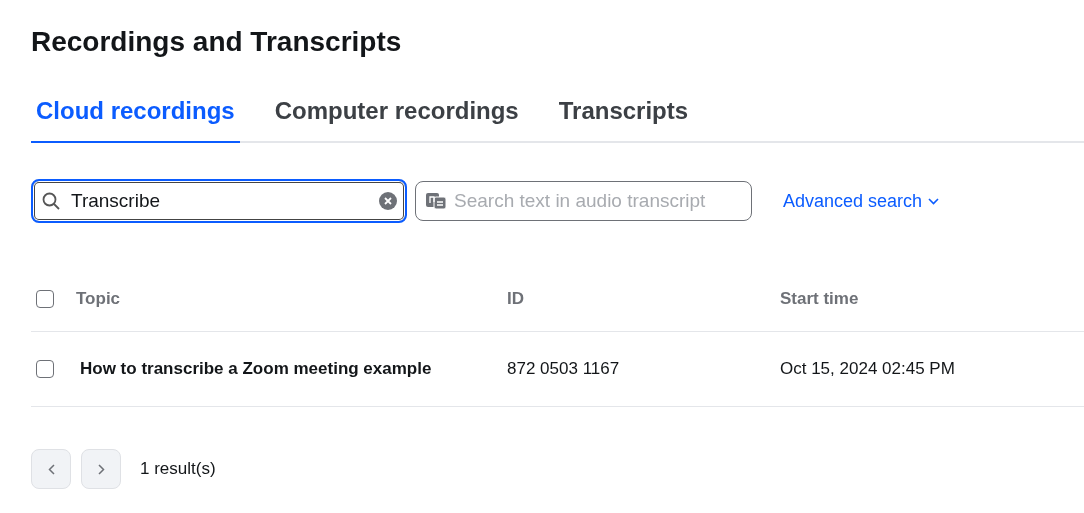 The height and width of the screenshot is (513, 1084). What do you see at coordinates (819, 298) in the screenshot?
I see `column-header: Start time` at bounding box center [819, 298].